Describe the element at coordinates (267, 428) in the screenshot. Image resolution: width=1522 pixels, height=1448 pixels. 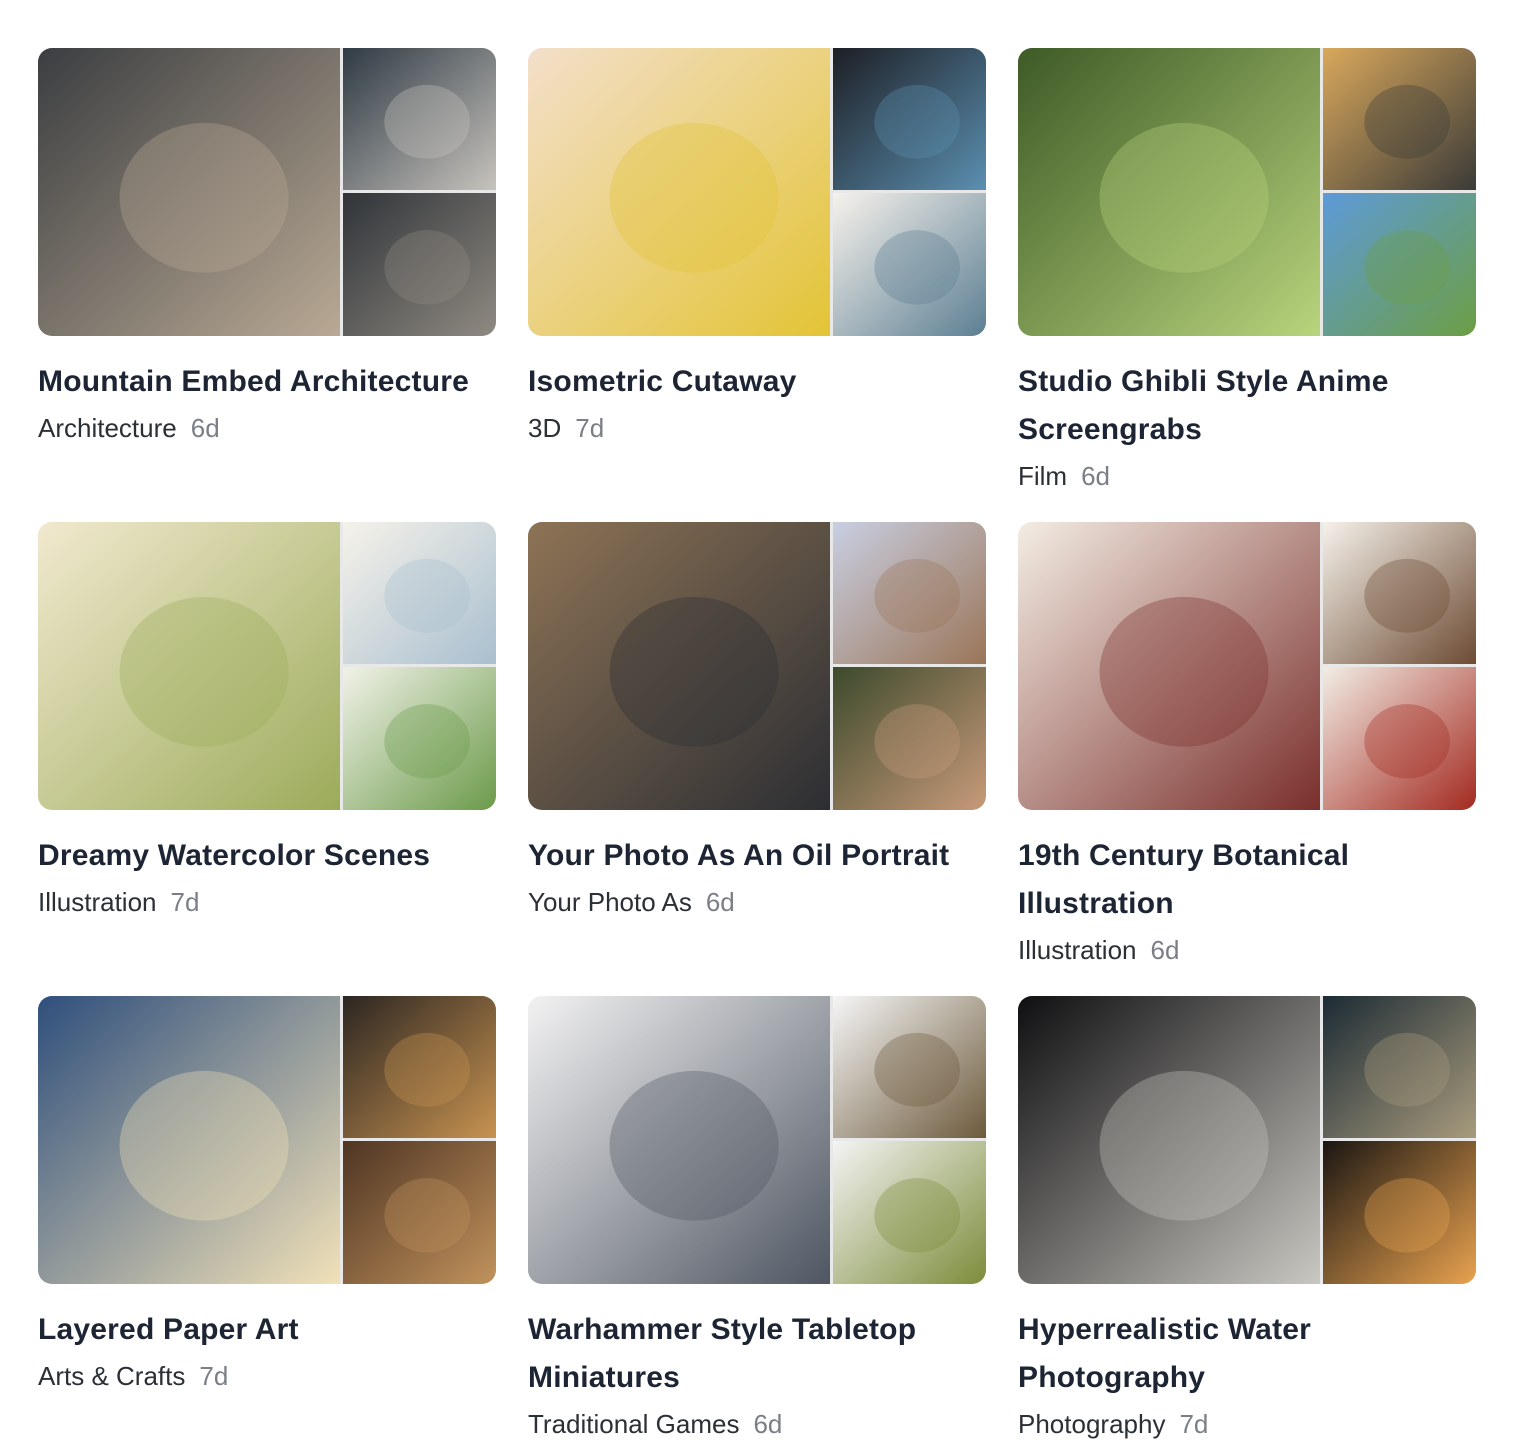
I see `collection-meta: Architecture 6d` at that location.